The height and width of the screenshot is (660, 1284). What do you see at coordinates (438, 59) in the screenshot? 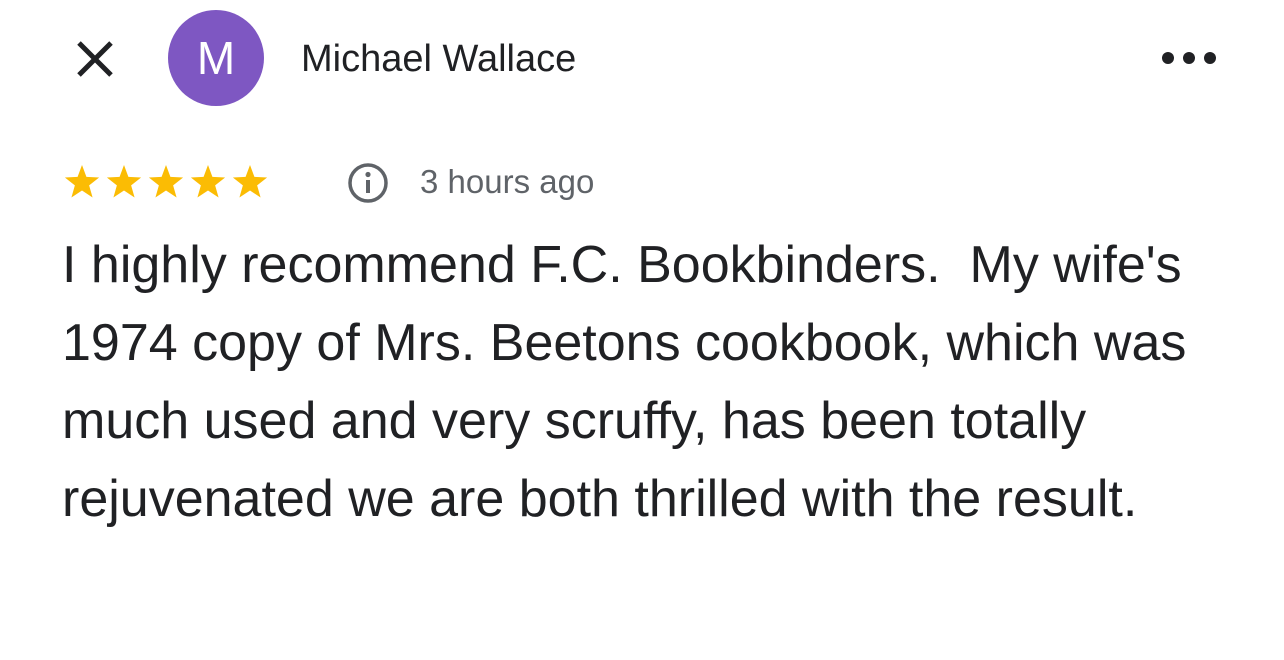
I see `author-name: Michael Wallace` at bounding box center [438, 59].